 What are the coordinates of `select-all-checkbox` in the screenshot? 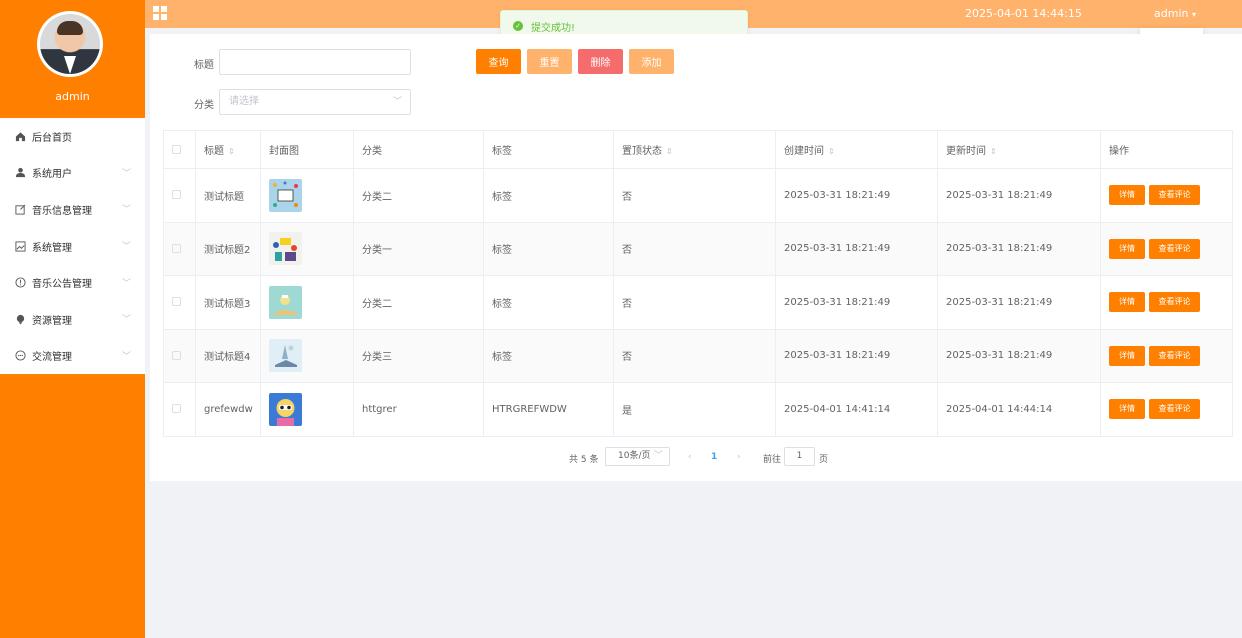 It's located at (176, 149).